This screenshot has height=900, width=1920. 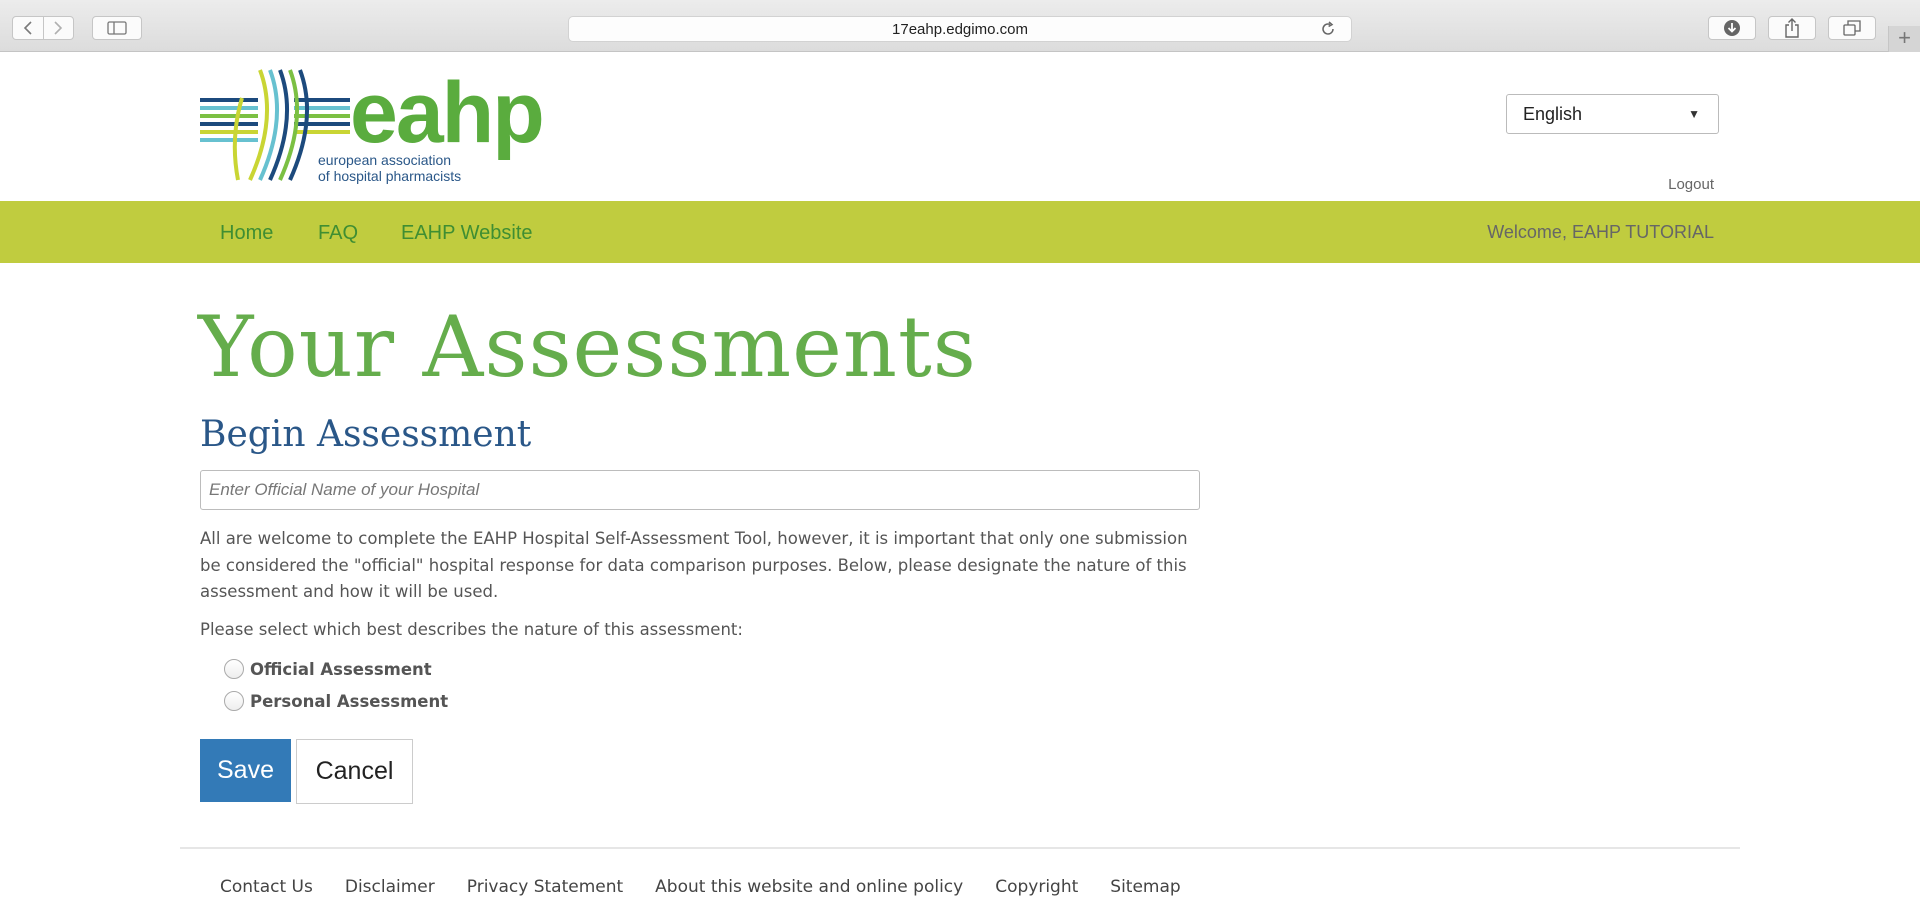 I want to click on address-url: 17eahp.edgimo.com, so click(x=960, y=29).